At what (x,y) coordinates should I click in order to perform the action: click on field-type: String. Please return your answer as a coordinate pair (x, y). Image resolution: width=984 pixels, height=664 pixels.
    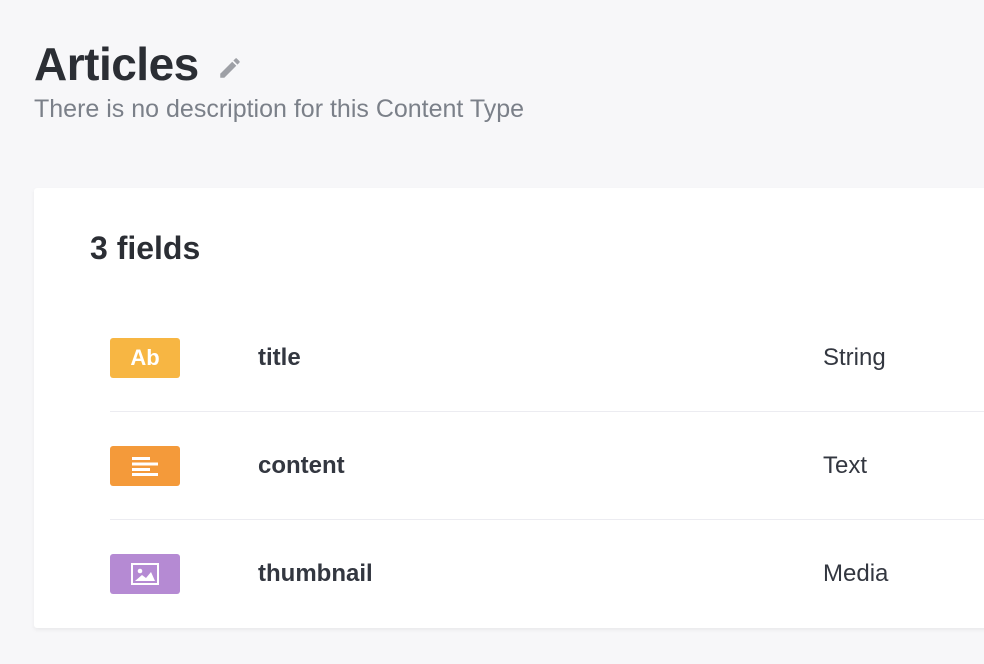
    Looking at the image, I should click on (854, 357).